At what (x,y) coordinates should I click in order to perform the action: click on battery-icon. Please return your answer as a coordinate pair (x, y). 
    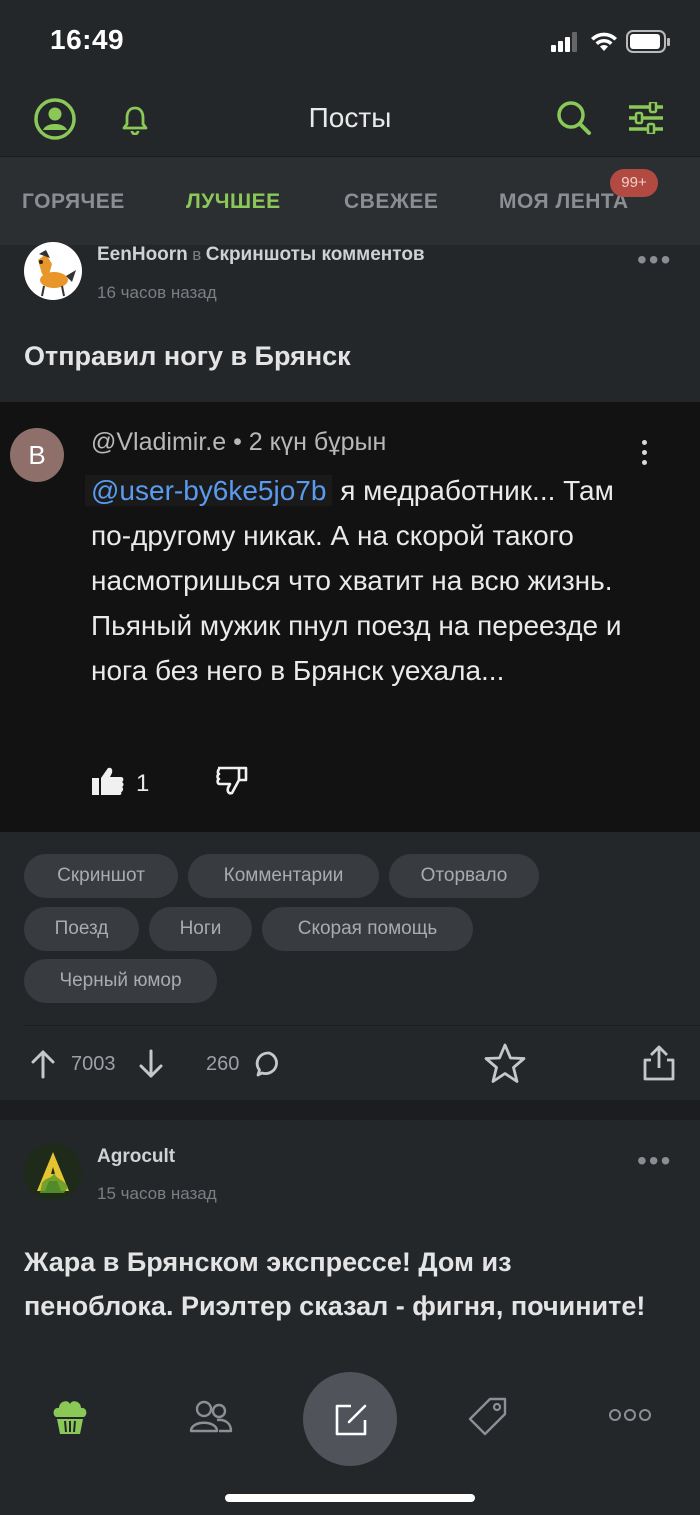
    Looking at the image, I should click on (648, 41).